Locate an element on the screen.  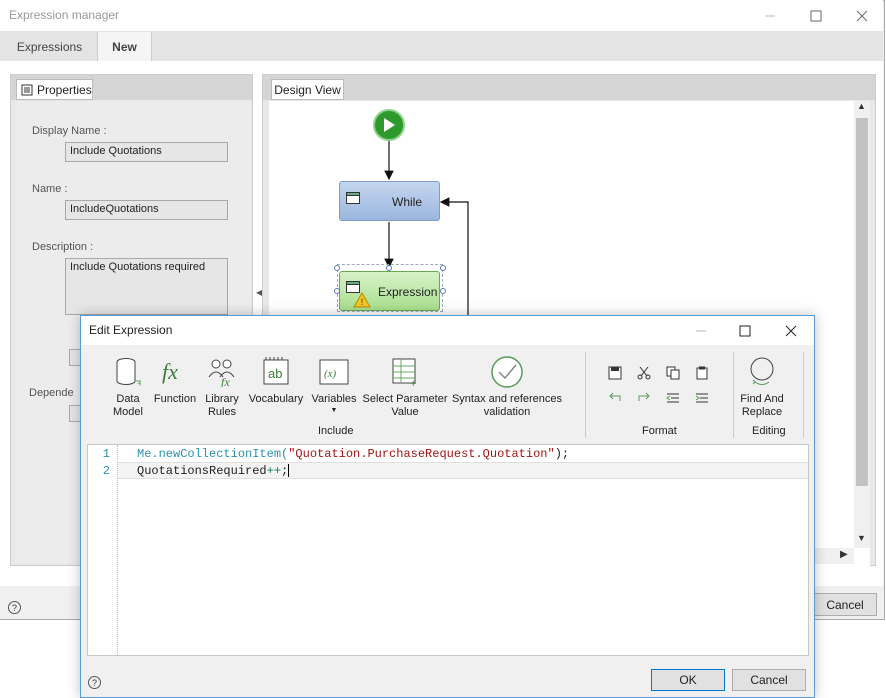
svg-text: fx is located at coordinates (225, 381).